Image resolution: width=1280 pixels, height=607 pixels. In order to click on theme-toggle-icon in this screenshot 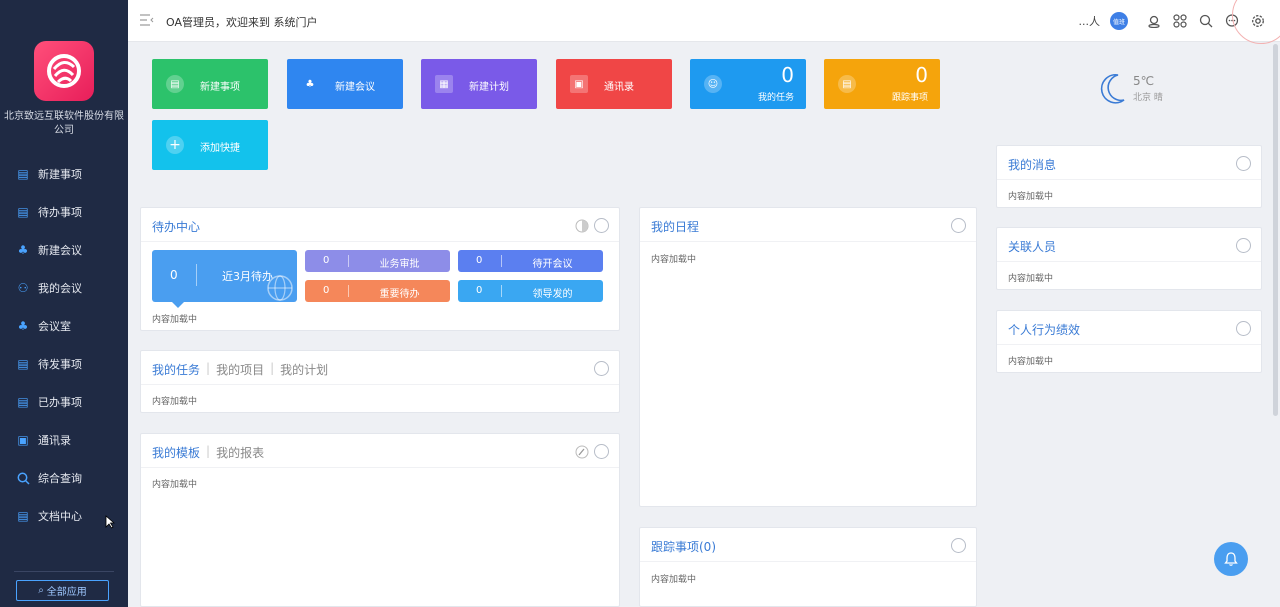, I will do `click(581, 225)`.